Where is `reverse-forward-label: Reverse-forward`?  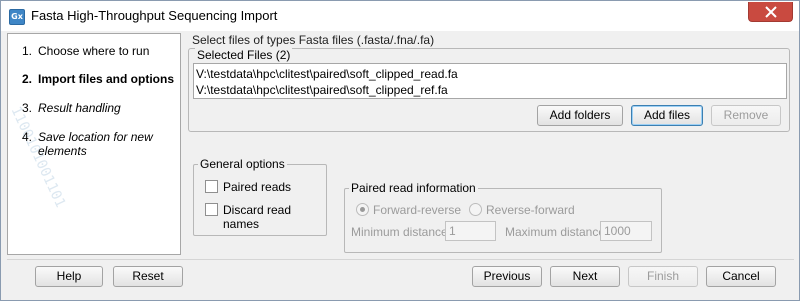
reverse-forward-label: Reverse-forward is located at coordinates (530, 210).